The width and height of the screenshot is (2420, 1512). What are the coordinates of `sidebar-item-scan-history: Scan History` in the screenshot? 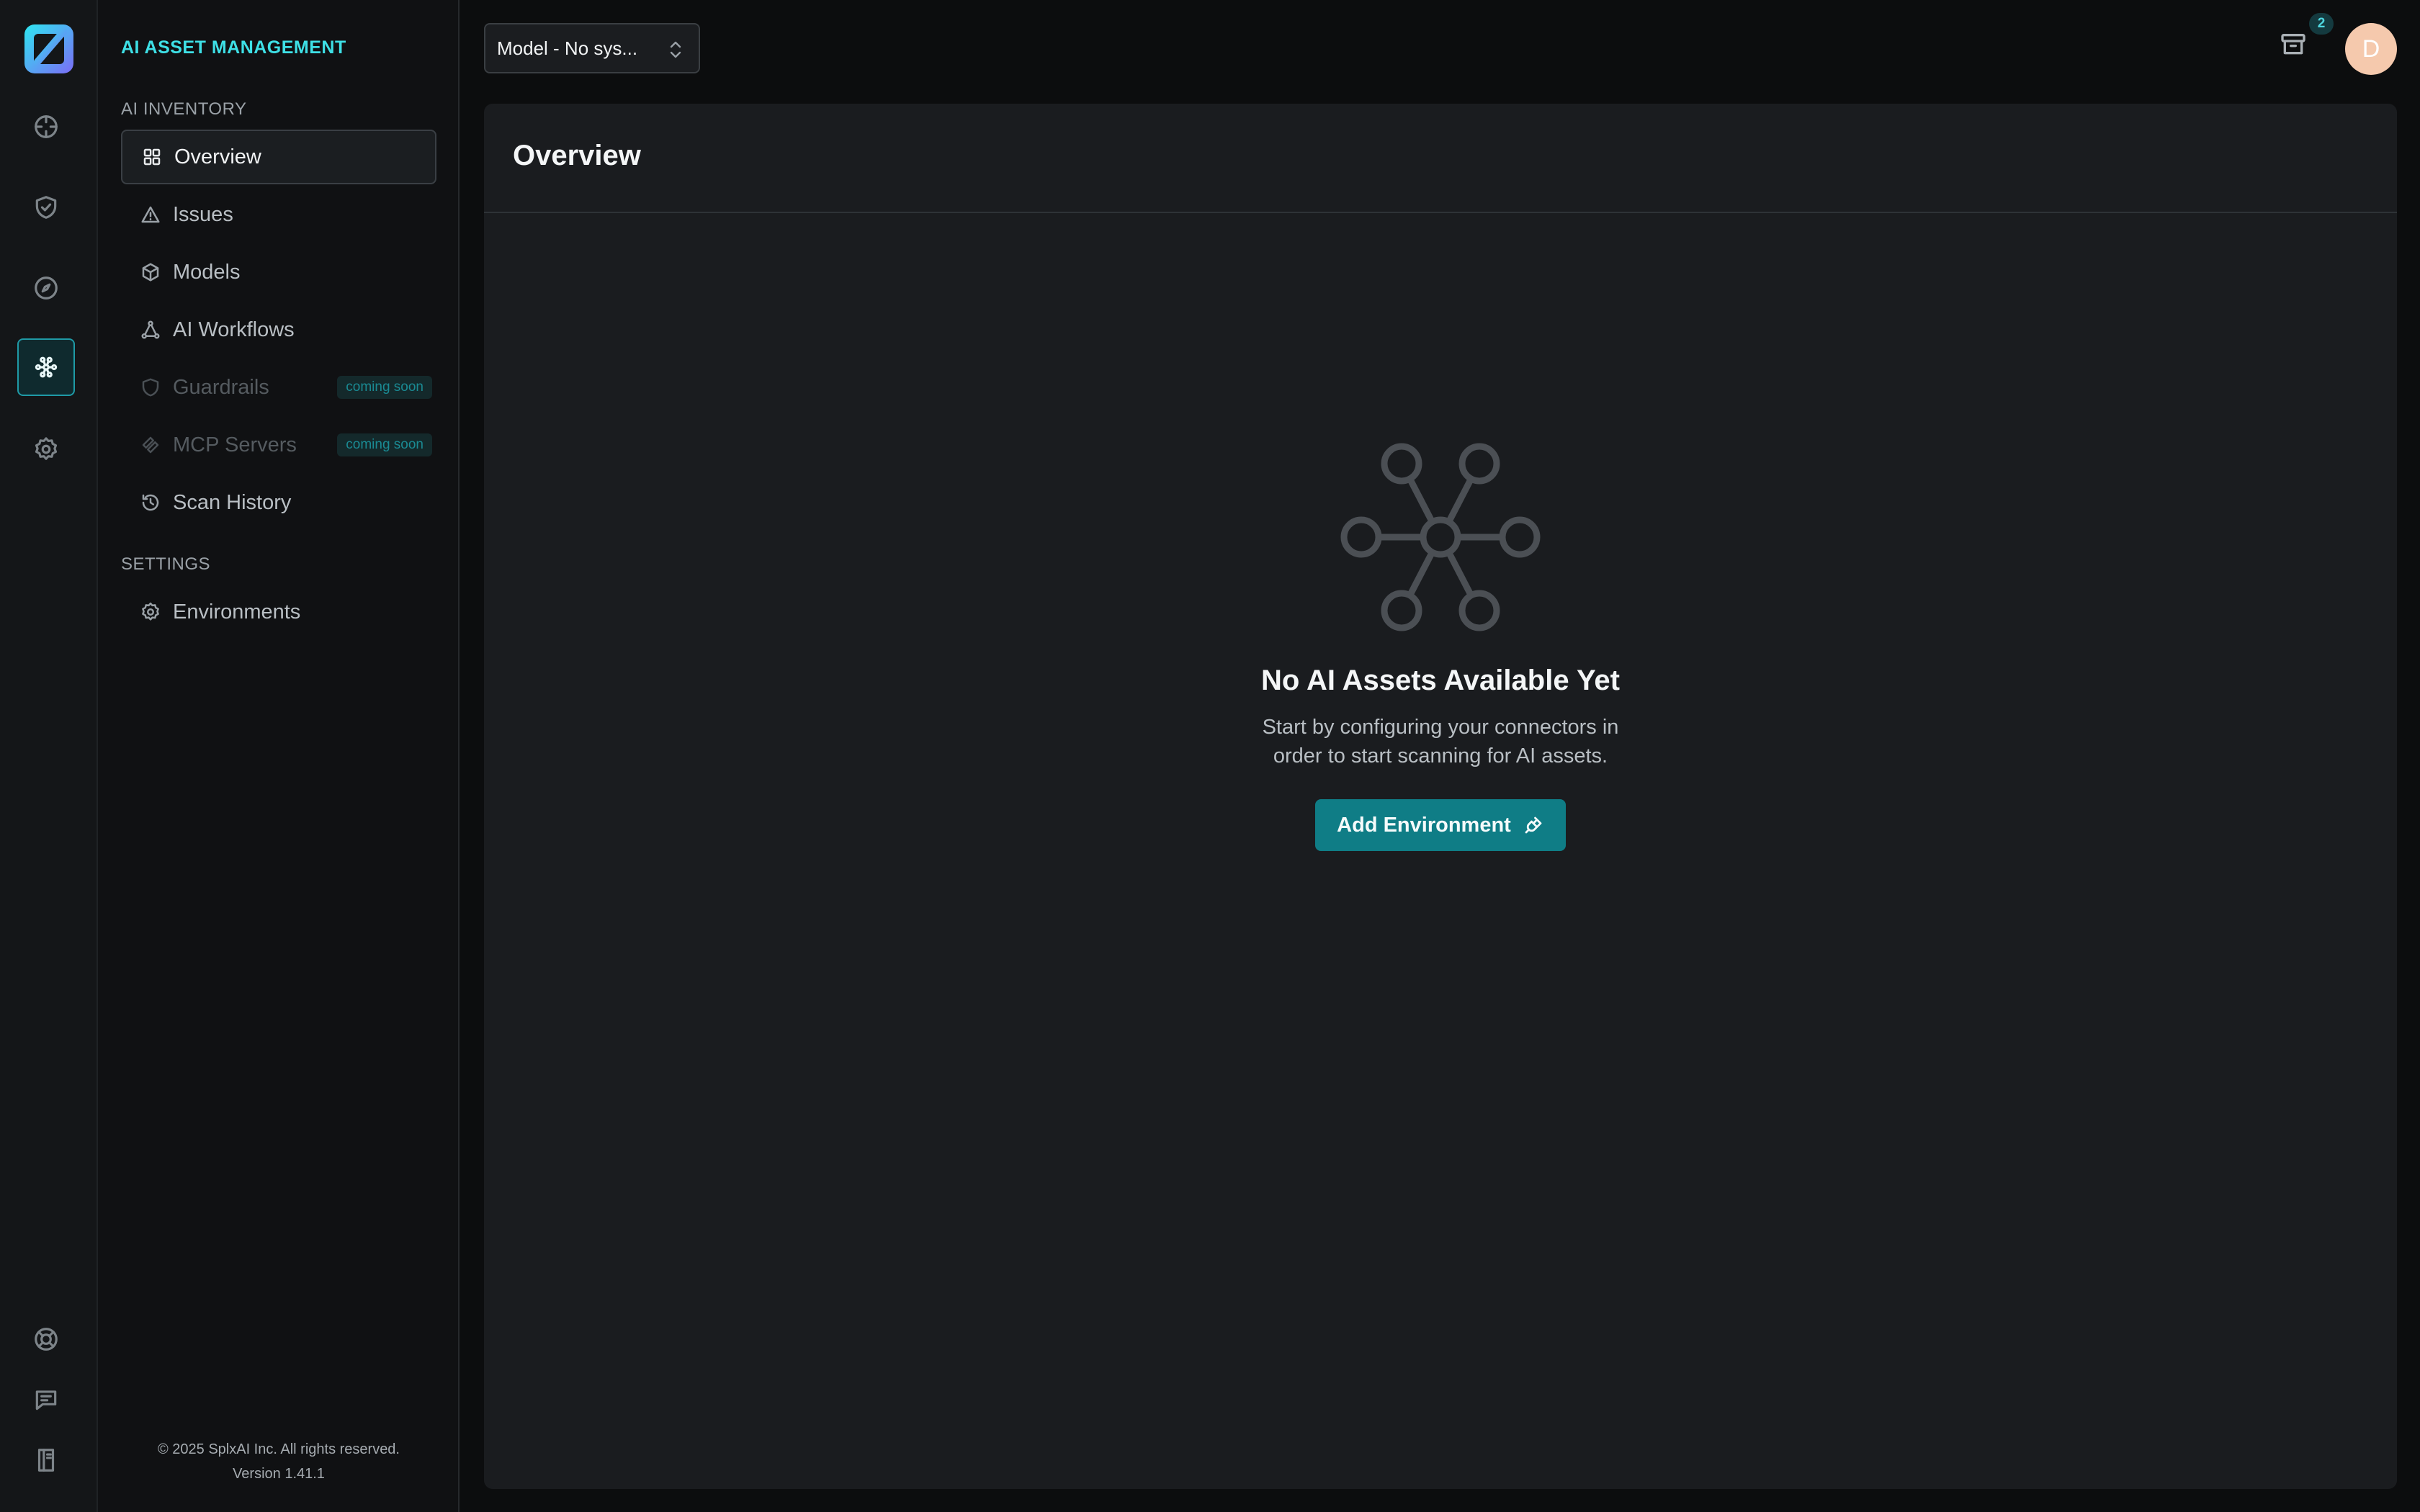 It's located at (278, 502).